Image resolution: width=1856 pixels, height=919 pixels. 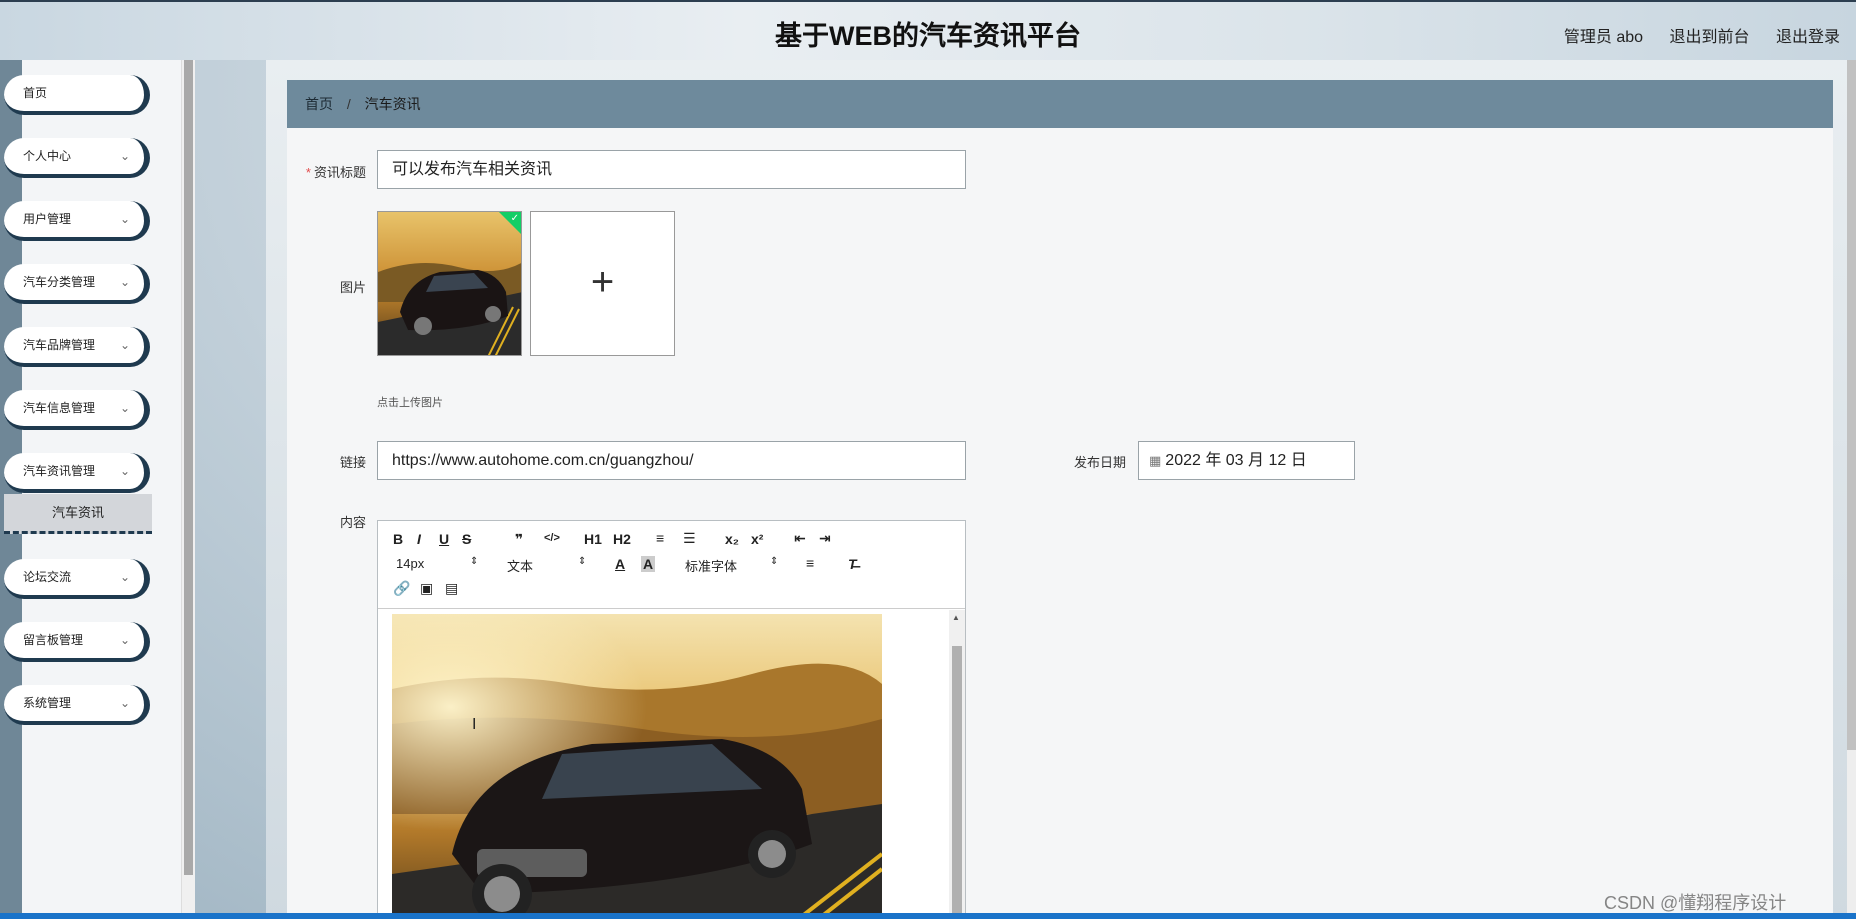 I want to click on heading1-button: H1, so click(x=593, y=539).